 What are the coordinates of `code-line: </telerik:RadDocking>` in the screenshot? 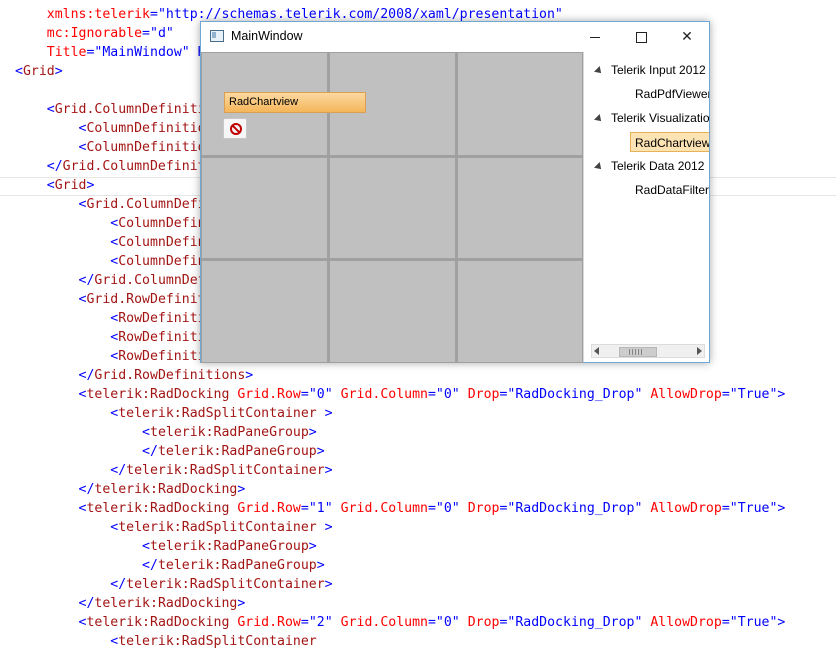 It's located at (130, 603).